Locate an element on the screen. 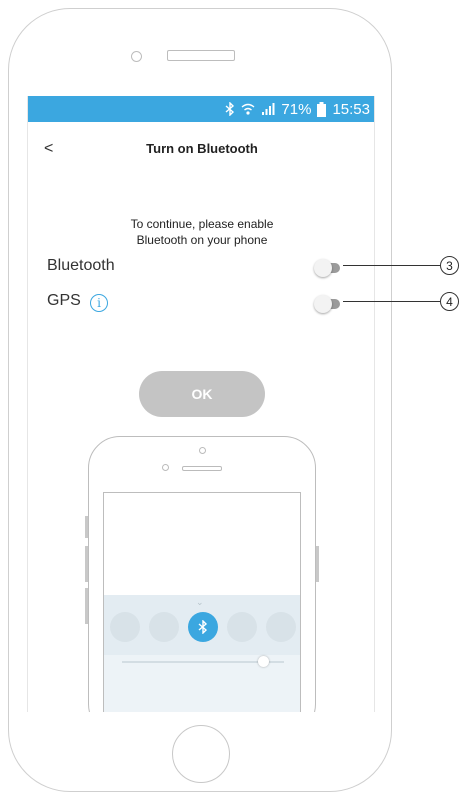 The height and width of the screenshot is (801, 461). control-center-panel: ⌄ is located at coordinates (202, 653).